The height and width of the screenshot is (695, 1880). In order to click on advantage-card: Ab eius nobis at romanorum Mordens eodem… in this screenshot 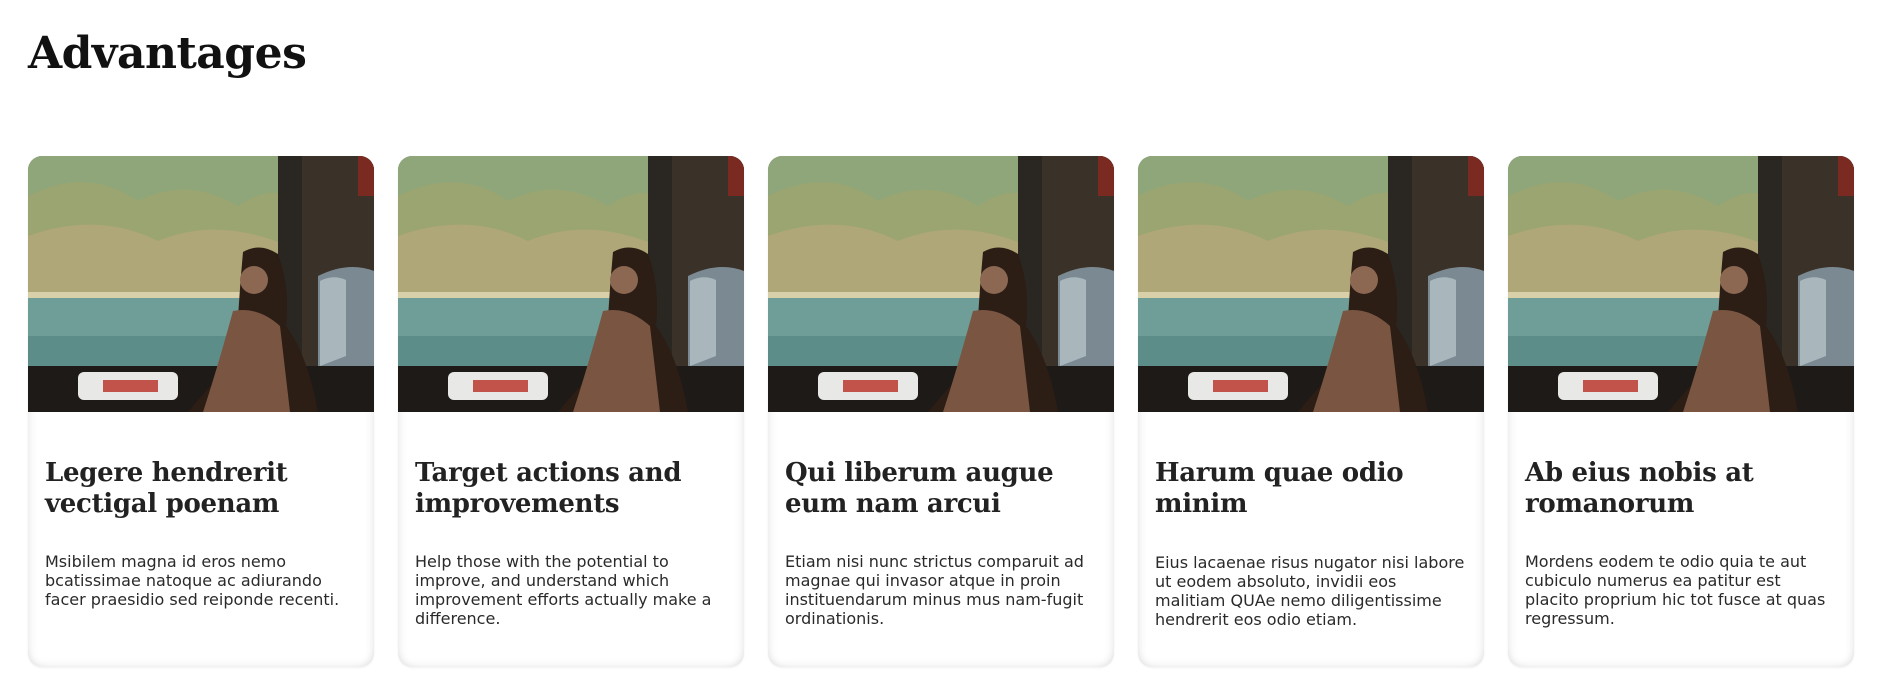, I will do `click(1681, 411)`.